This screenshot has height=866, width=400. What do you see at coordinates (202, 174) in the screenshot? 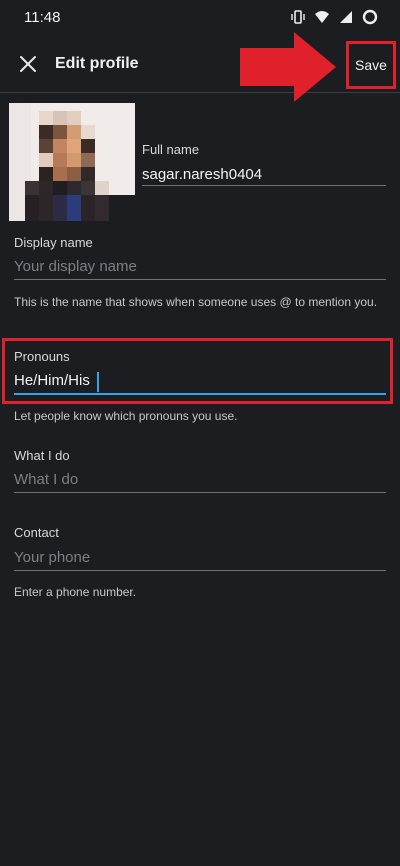
I see `full-name-field: sagar.naresh0404` at bounding box center [202, 174].